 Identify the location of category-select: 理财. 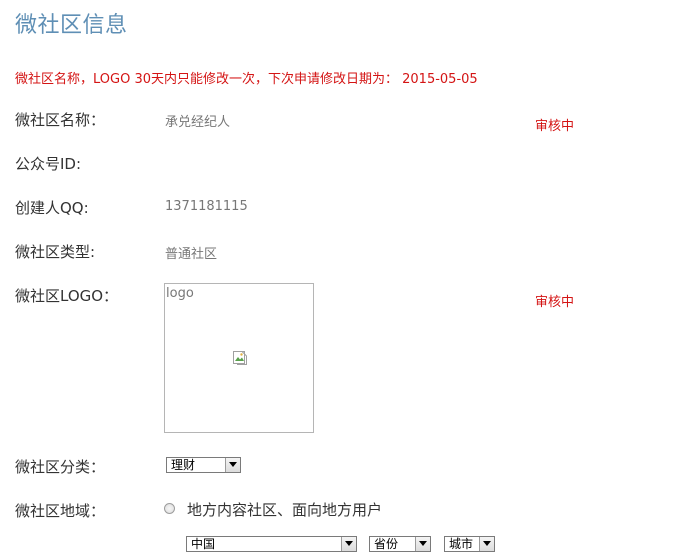
(203, 465).